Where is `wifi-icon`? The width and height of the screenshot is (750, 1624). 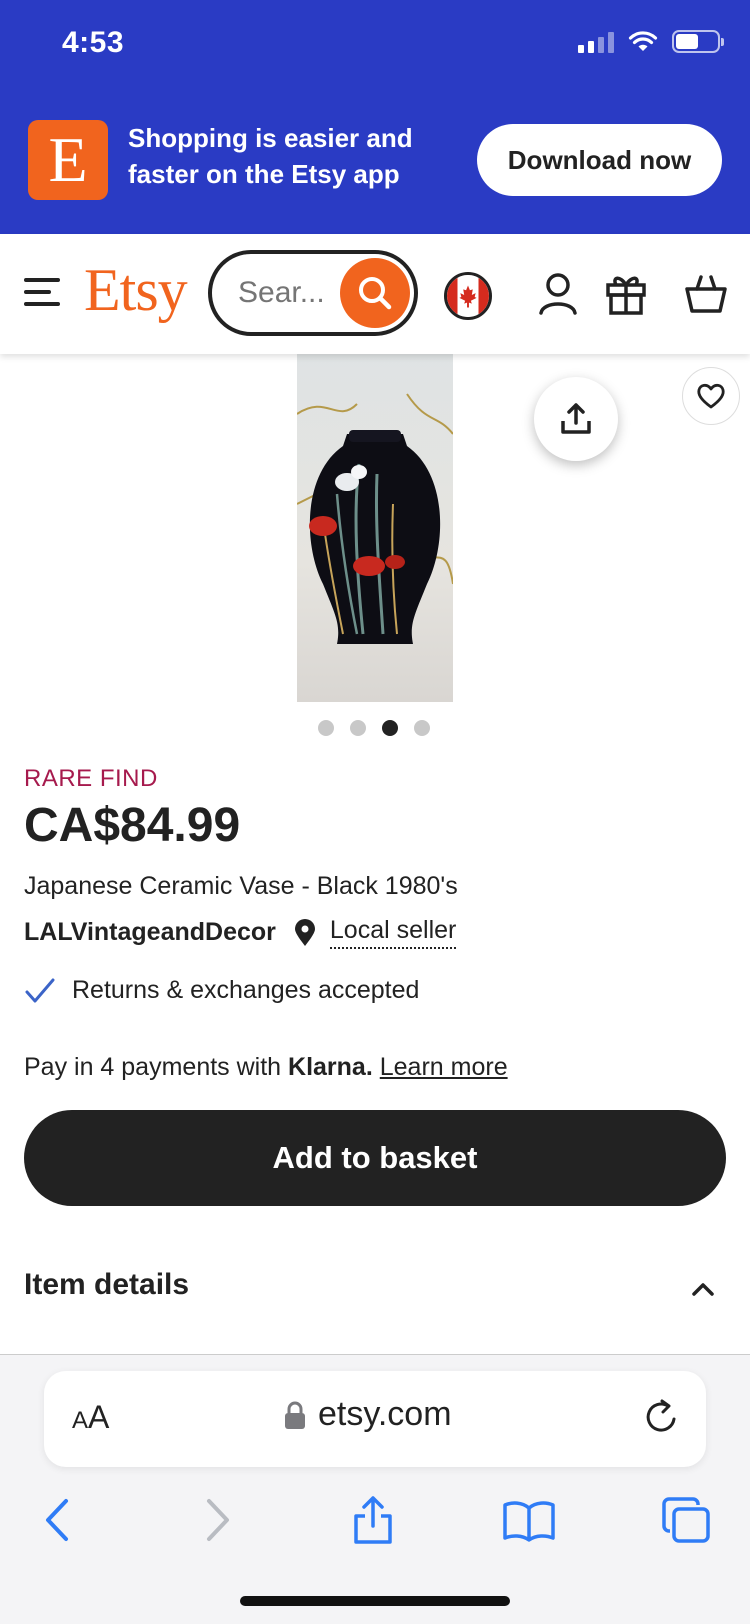 wifi-icon is located at coordinates (643, 40).